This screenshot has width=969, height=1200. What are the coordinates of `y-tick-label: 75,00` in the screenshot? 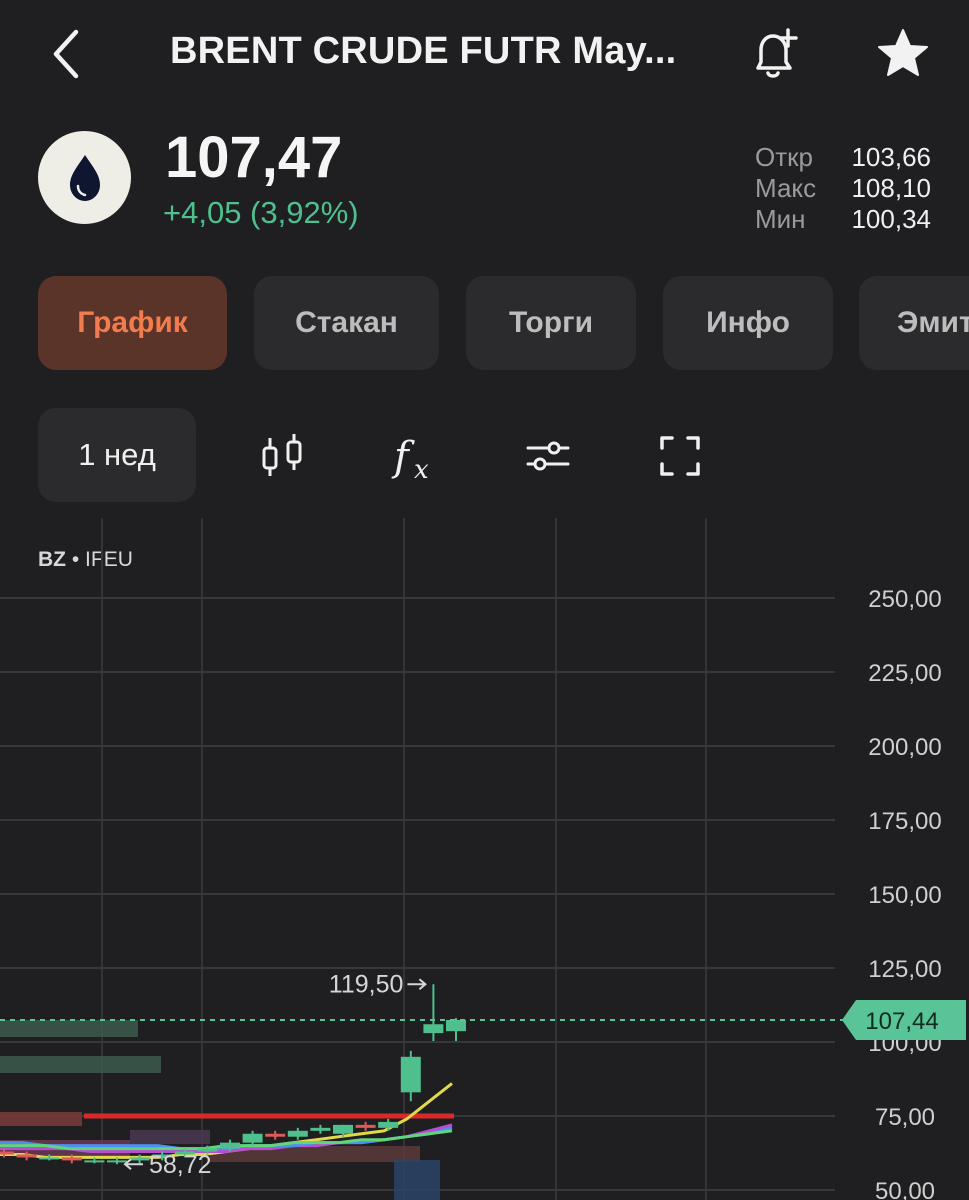 It's located at (905, 1117).